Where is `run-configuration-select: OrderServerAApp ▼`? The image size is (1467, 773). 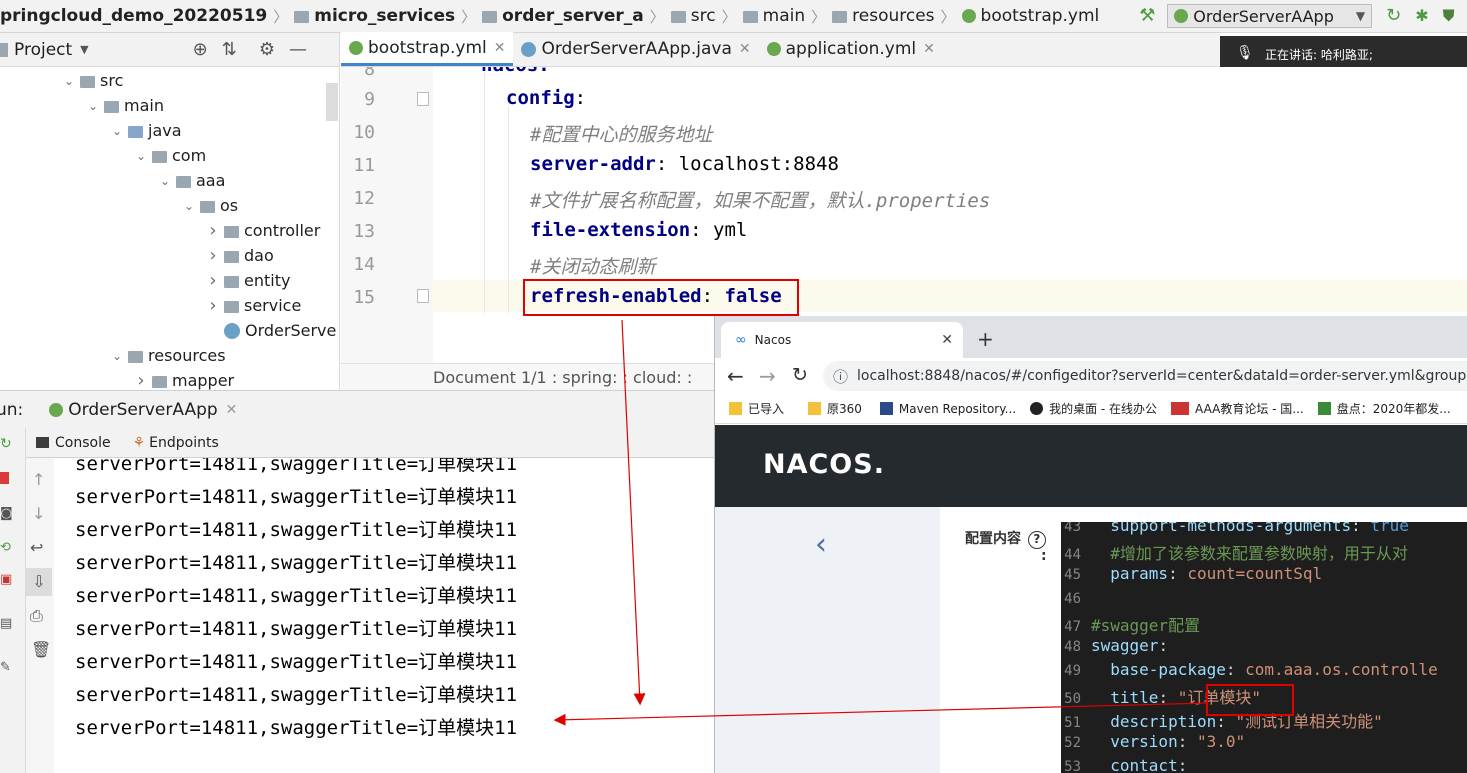
run-configuration-select: OrderServerAApp ▼ is located at coordinates (1270, 16).